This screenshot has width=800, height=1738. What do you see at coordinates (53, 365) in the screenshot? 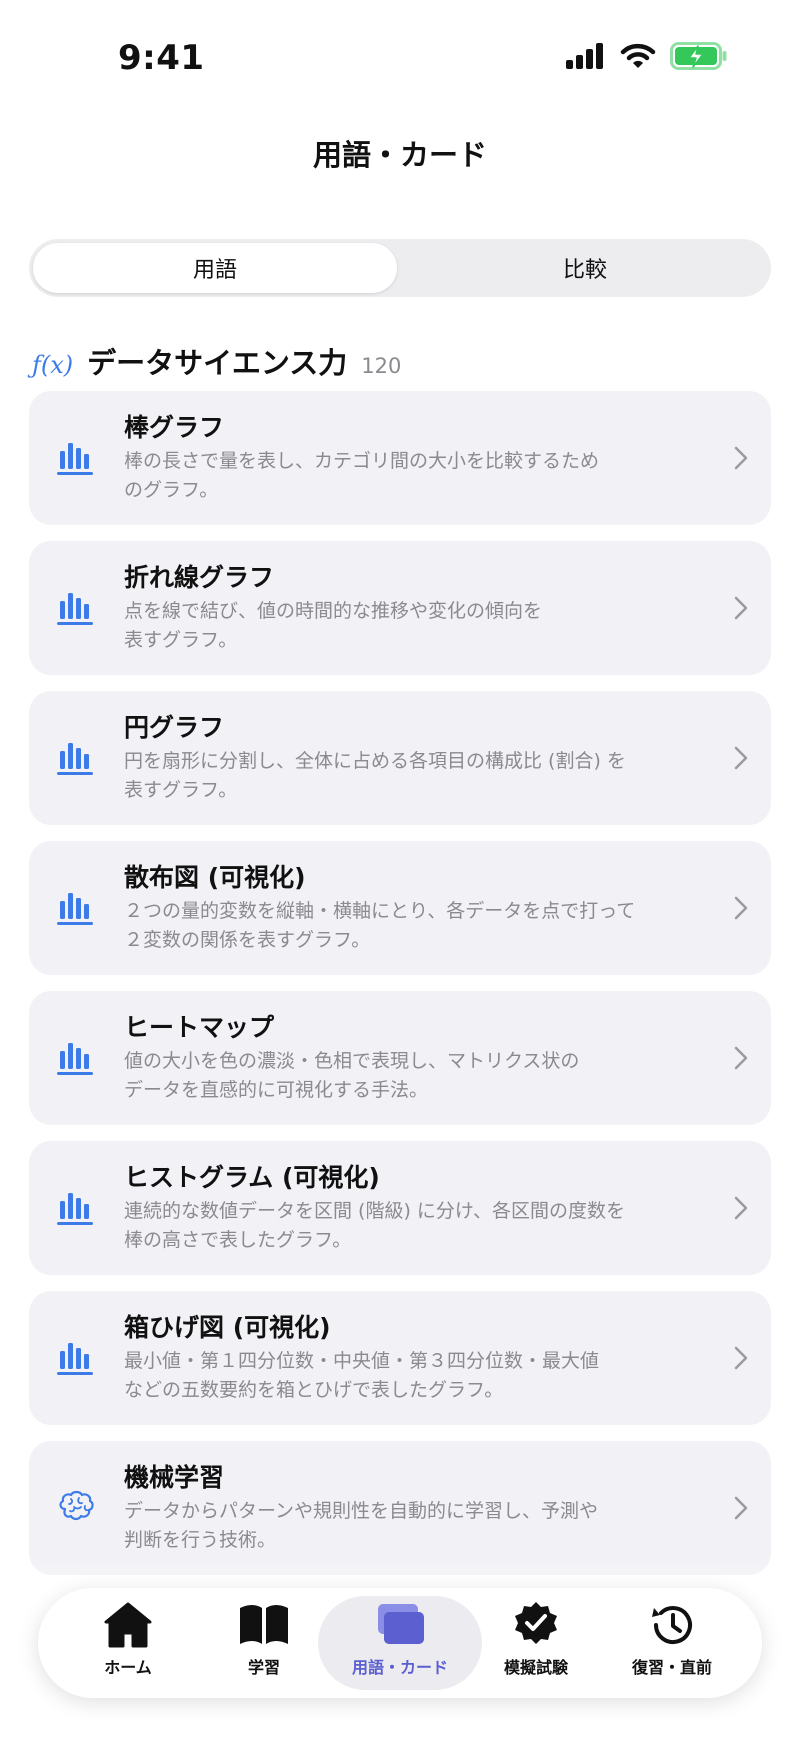
I see `function-icon: ƒ(x)` at bounding box center [53, 365].